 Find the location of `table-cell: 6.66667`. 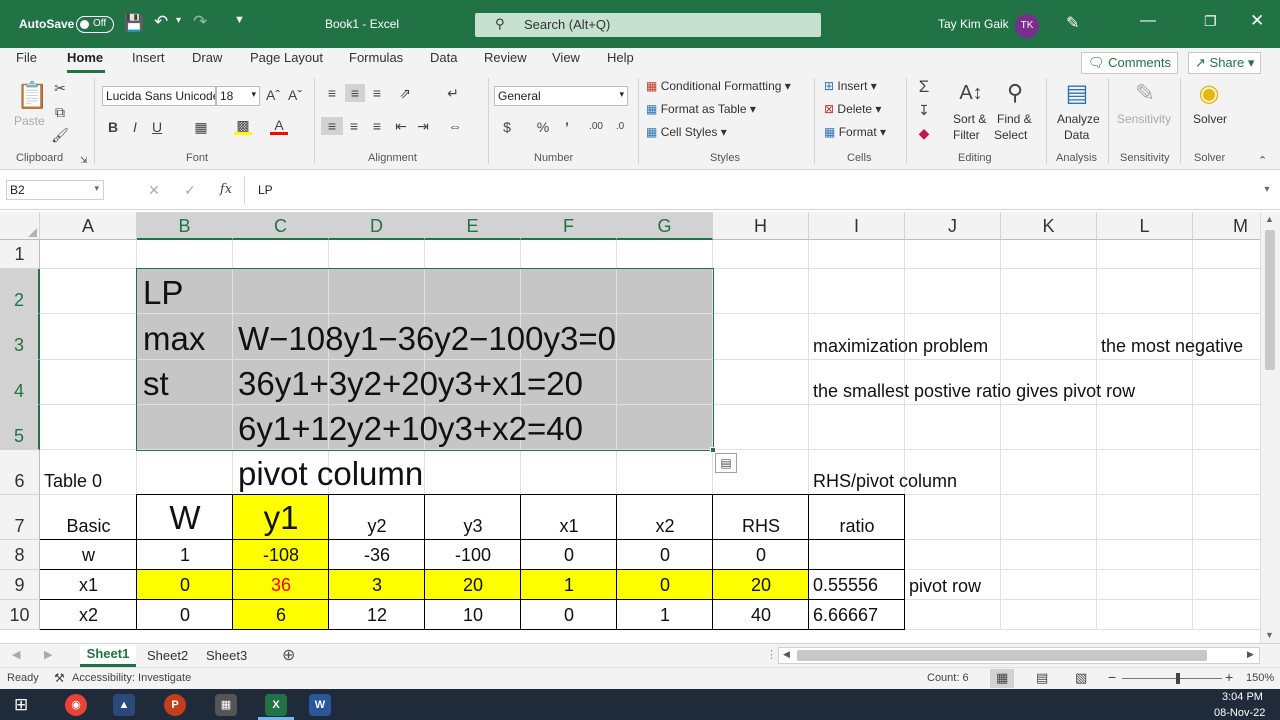

table-cell: 6.66667 is located at coordinates (845, 615).